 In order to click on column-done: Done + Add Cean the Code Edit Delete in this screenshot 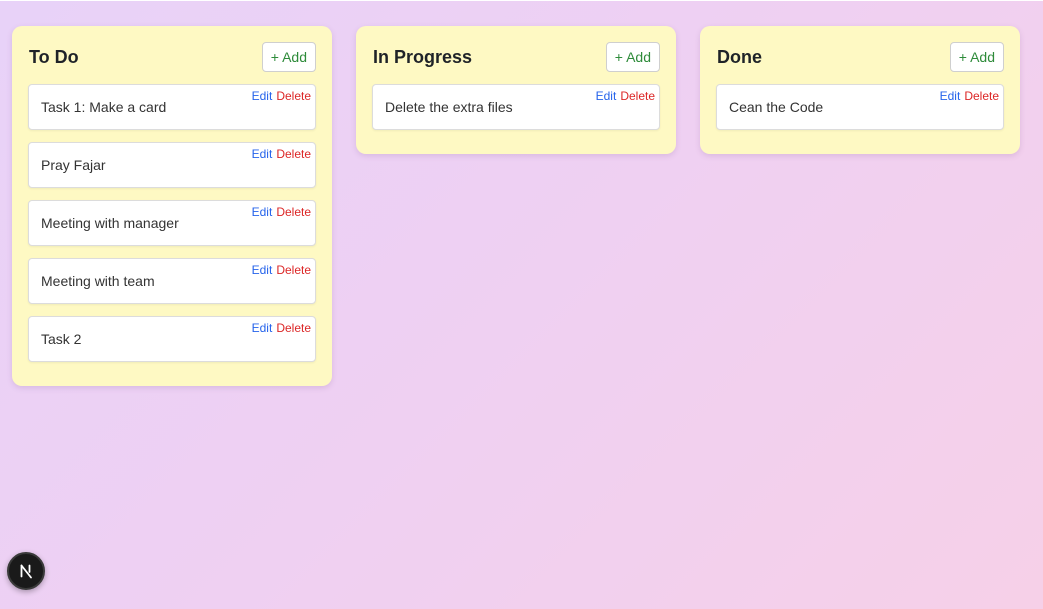, I will do `click(860, 90)`.